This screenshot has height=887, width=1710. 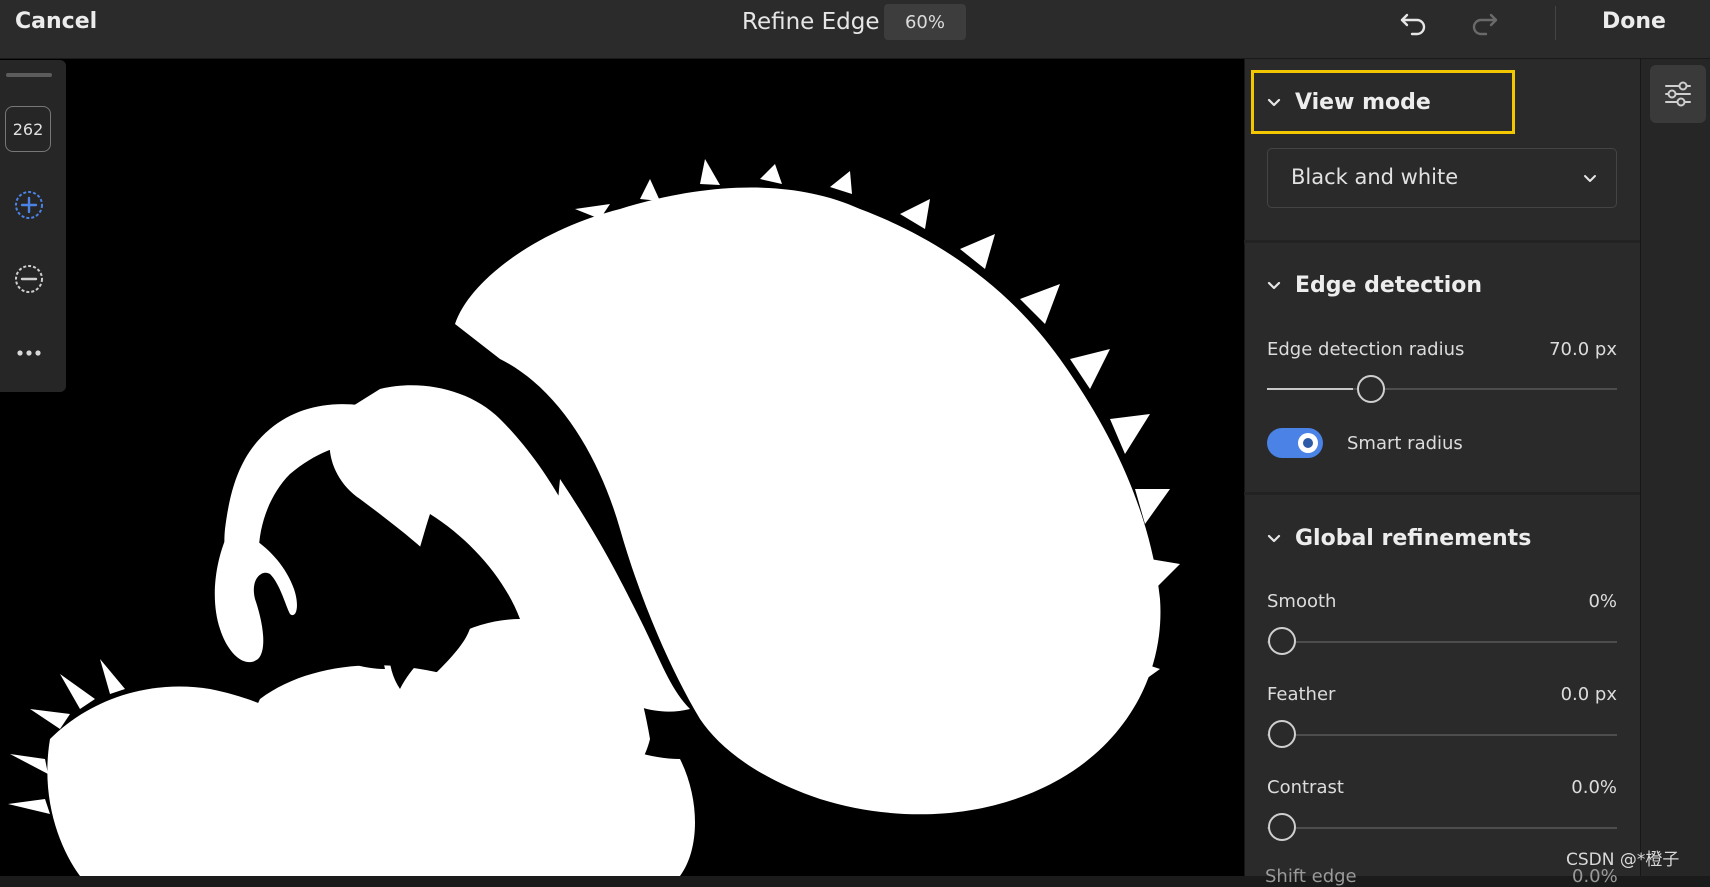 What do you see at coordinates (29, 205) in the screenshot?
I see `add-brush-icon` at bounding box center [29, 205].